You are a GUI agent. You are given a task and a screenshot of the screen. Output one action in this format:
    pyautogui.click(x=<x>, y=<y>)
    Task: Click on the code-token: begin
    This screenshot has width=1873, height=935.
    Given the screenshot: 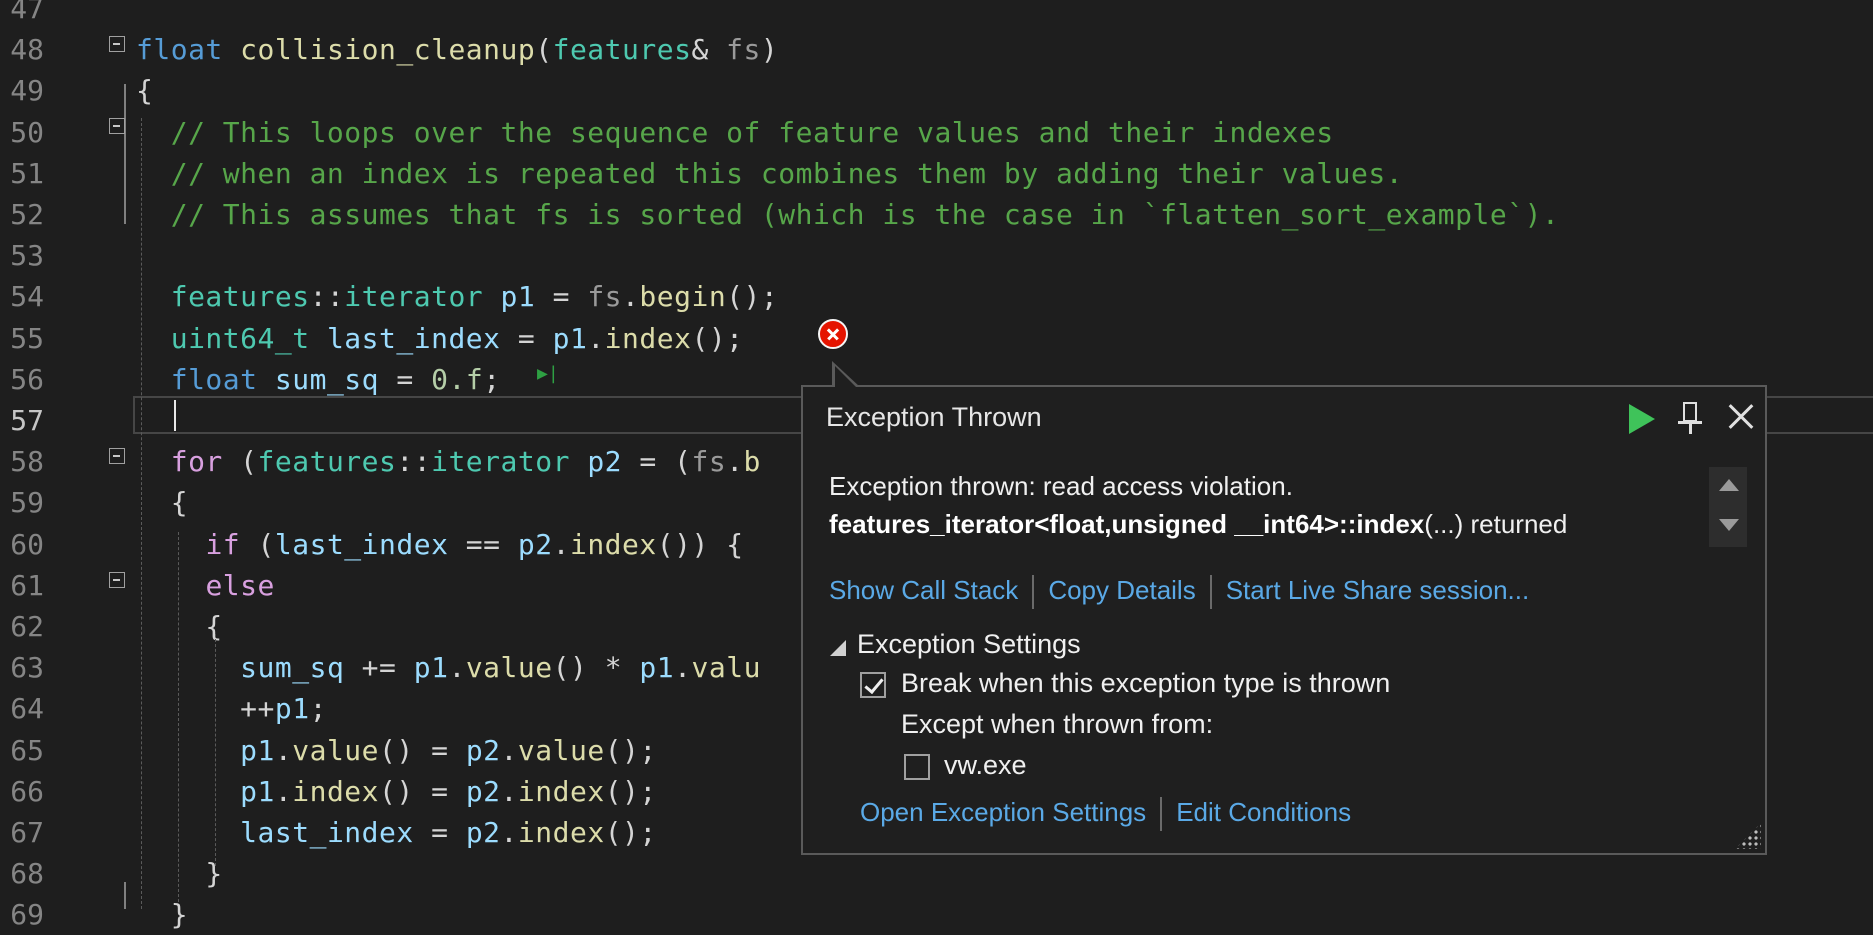 What is the action you would take?
    pyautogui.click(x=683, y=297)
    